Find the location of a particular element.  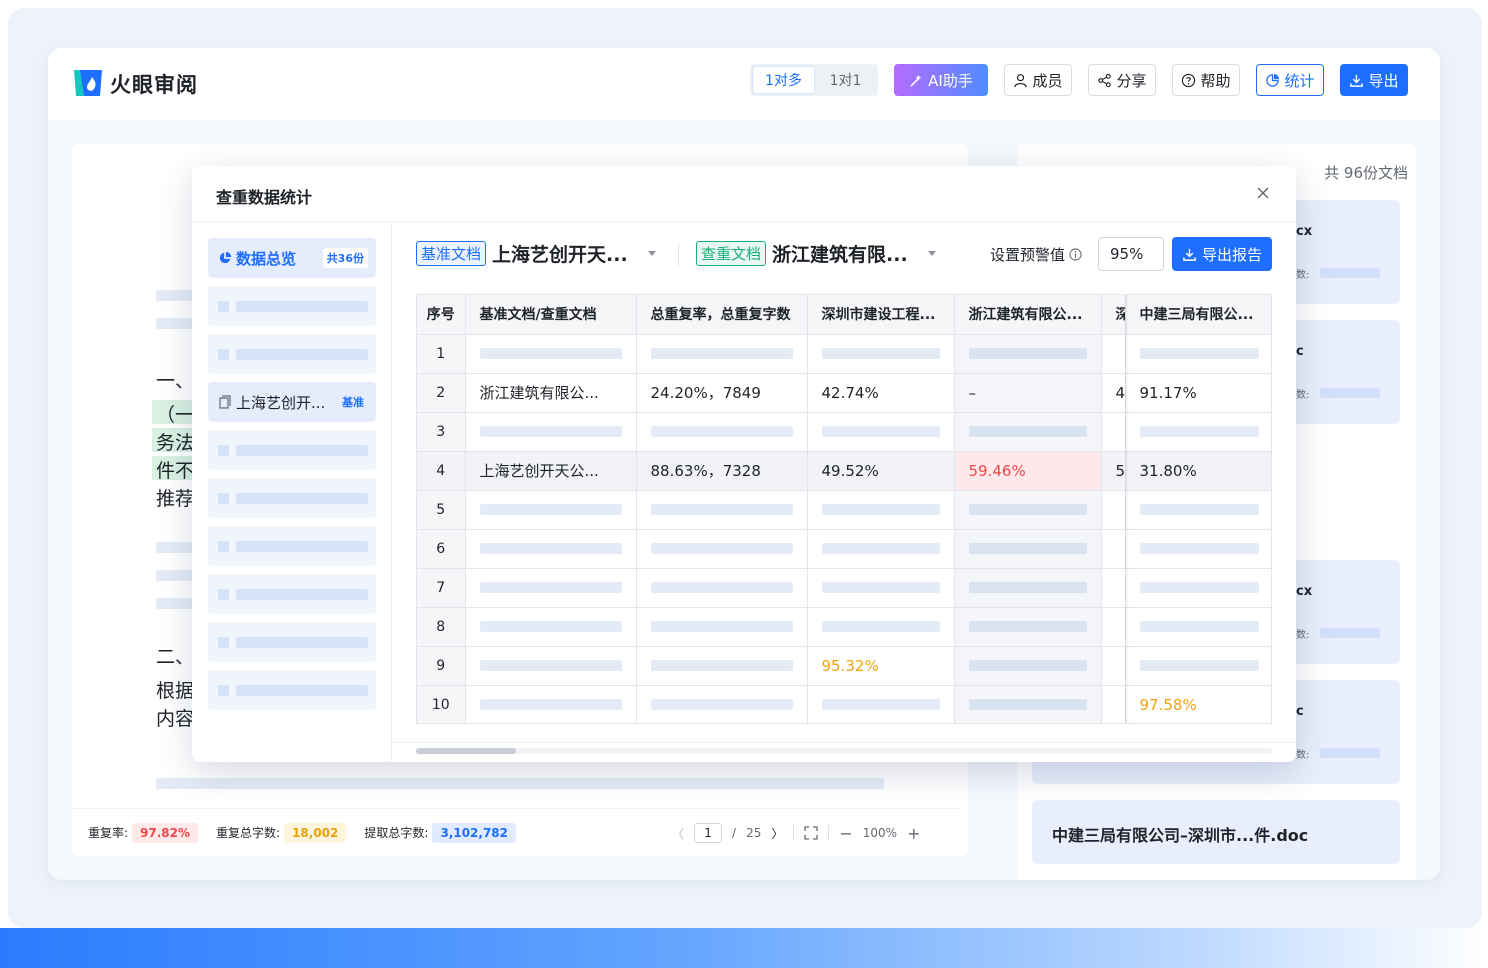

warning-threshold-label: 设置预警值 is located at coordinates (1036, 254).